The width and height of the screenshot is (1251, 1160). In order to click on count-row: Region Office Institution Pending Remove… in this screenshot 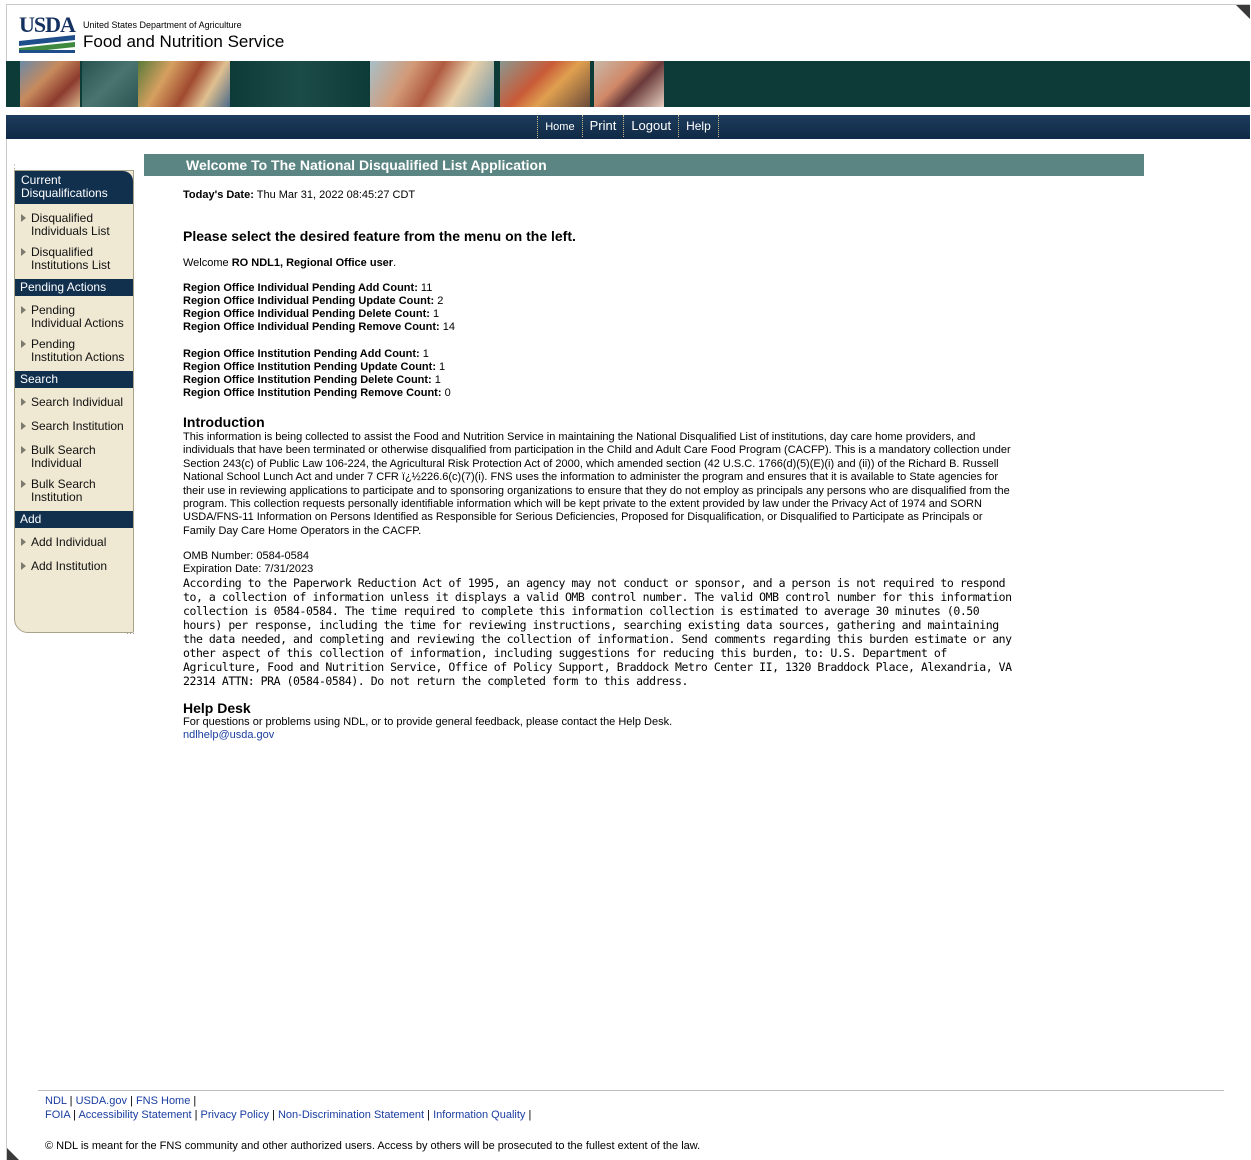, I will do `click(598, 393)`.